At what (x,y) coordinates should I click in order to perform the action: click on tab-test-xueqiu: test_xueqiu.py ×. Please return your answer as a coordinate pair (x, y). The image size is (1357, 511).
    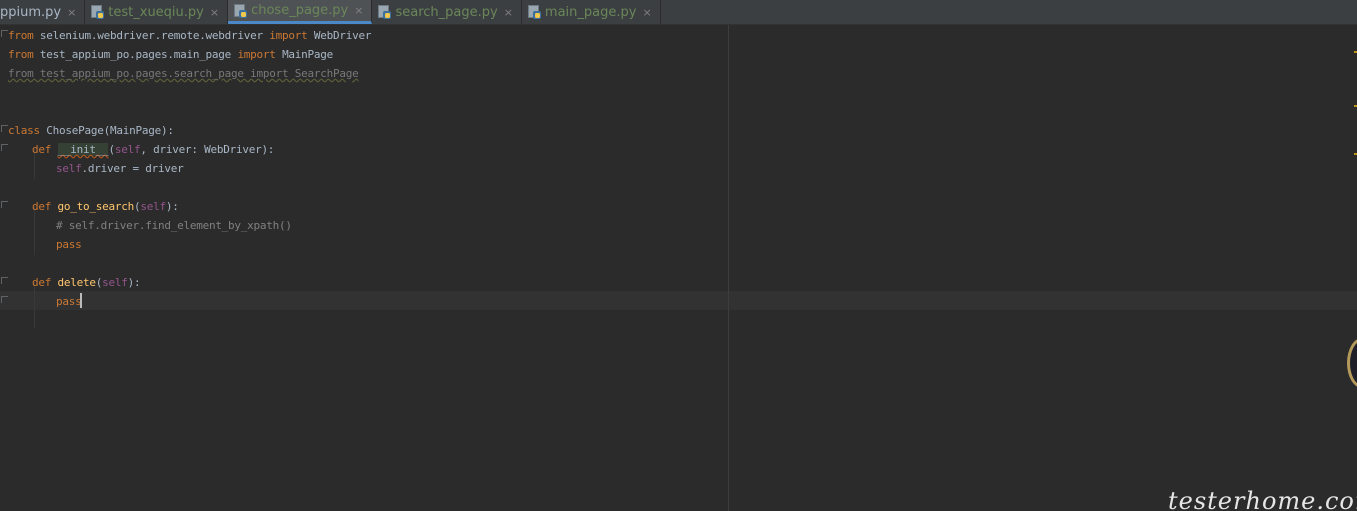
    Looking at the image, I should click on (157, 12).